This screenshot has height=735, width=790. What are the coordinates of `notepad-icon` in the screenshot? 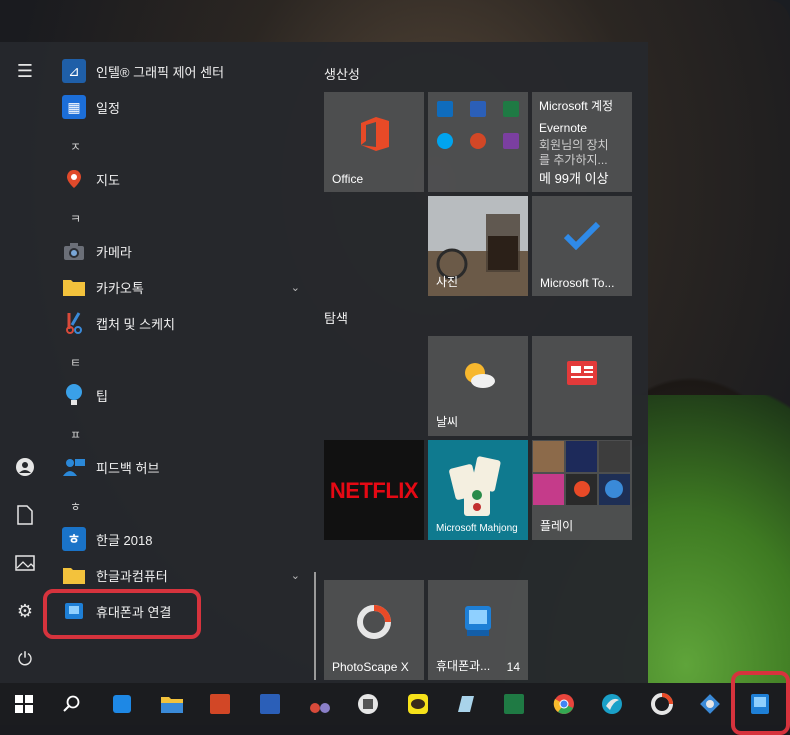 It's located at (466, 704).